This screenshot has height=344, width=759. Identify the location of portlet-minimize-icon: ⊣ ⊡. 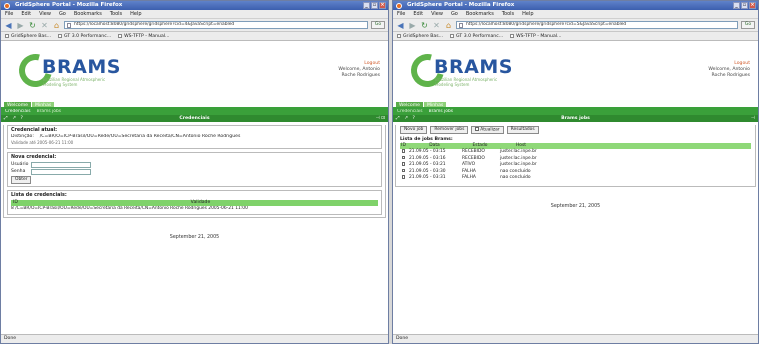
(380, 118).